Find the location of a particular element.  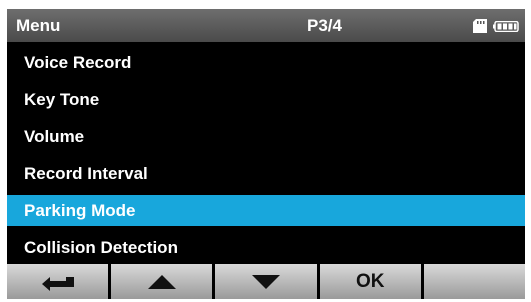

menu-item-parking-mode: Parking Mode is located at coordinates (266, 210).